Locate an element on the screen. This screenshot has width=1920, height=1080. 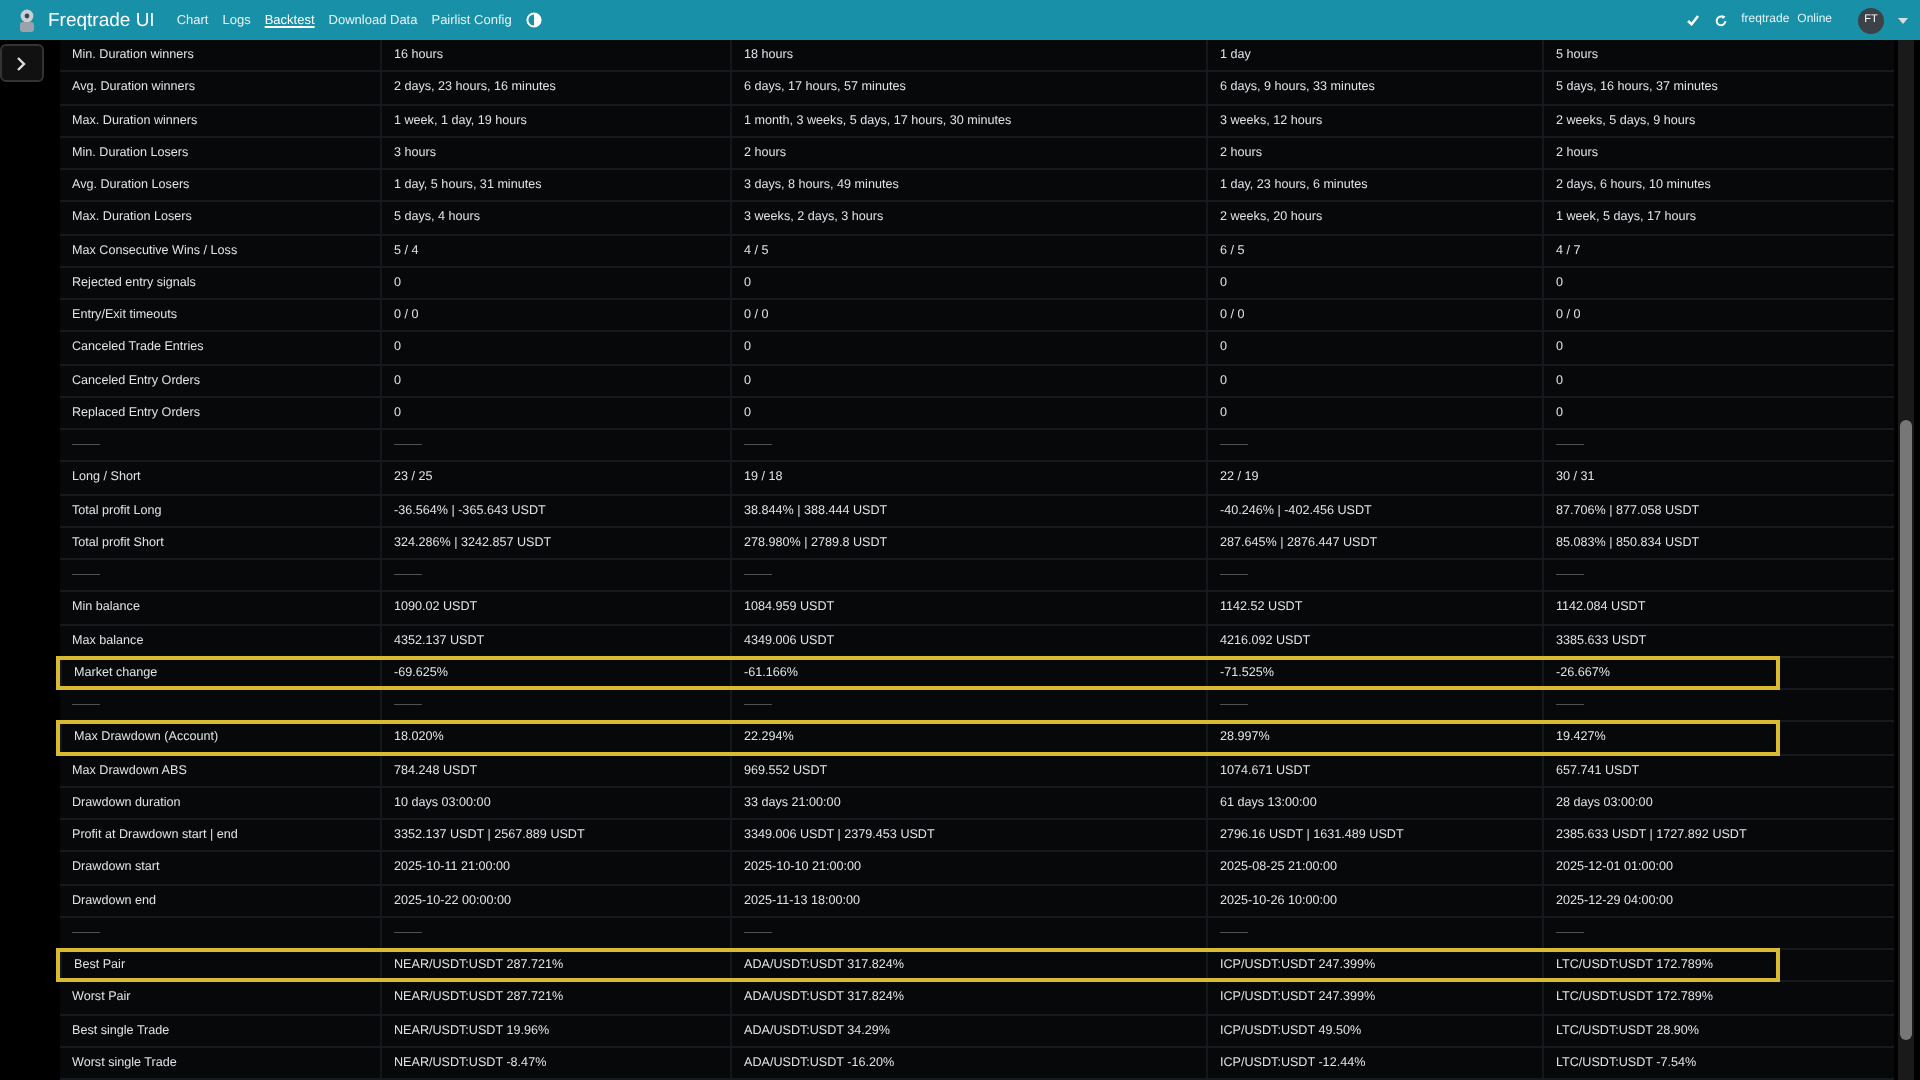
refresh-icon is located at coordinates (1720, 20).